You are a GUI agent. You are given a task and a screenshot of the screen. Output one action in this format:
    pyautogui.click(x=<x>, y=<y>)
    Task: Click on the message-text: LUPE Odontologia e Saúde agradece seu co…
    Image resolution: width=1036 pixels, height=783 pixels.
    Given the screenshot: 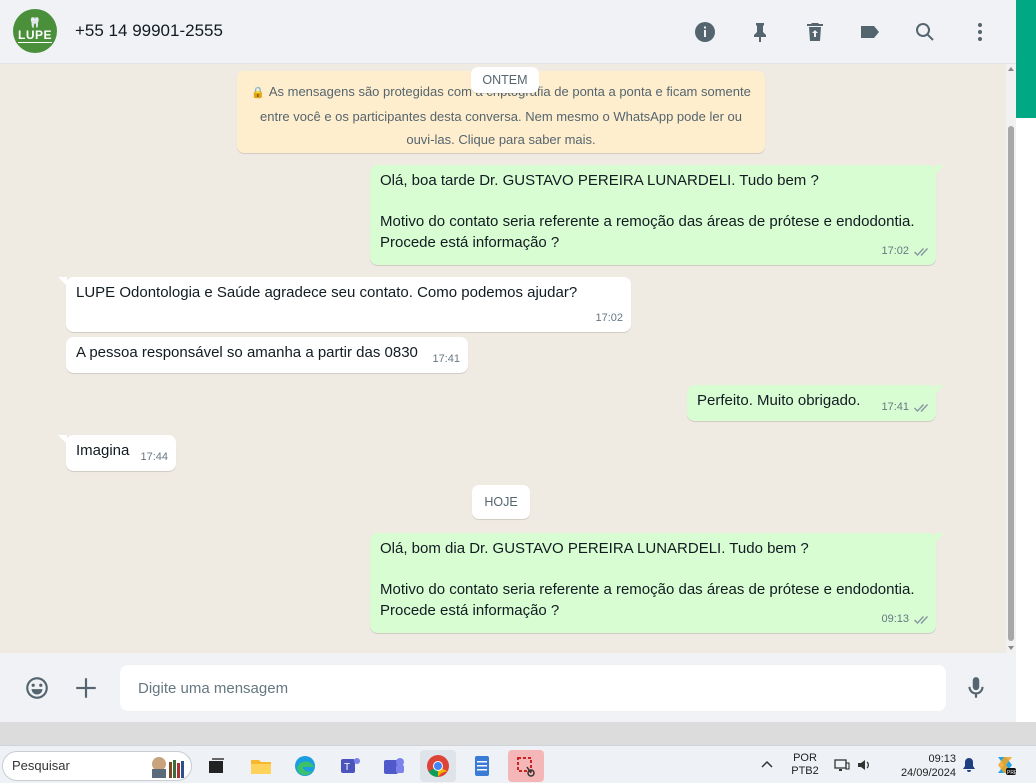 What is the action you would take?
    pyautogui.click(x=327, y=292)
    